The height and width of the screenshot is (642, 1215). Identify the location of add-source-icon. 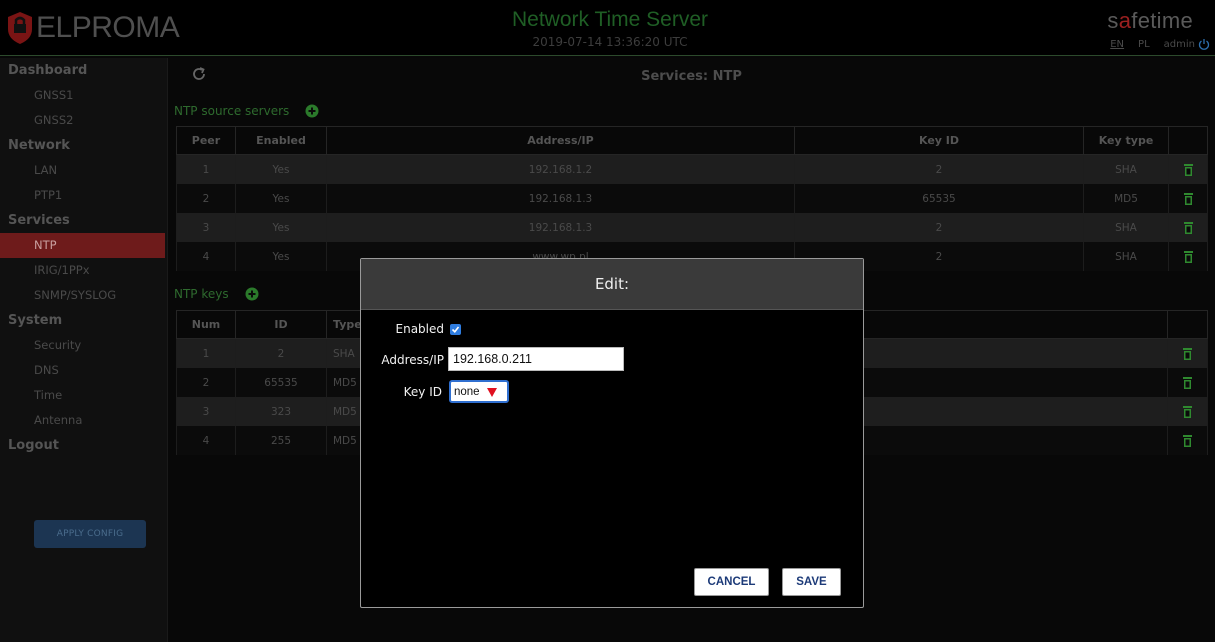
(312, 111).